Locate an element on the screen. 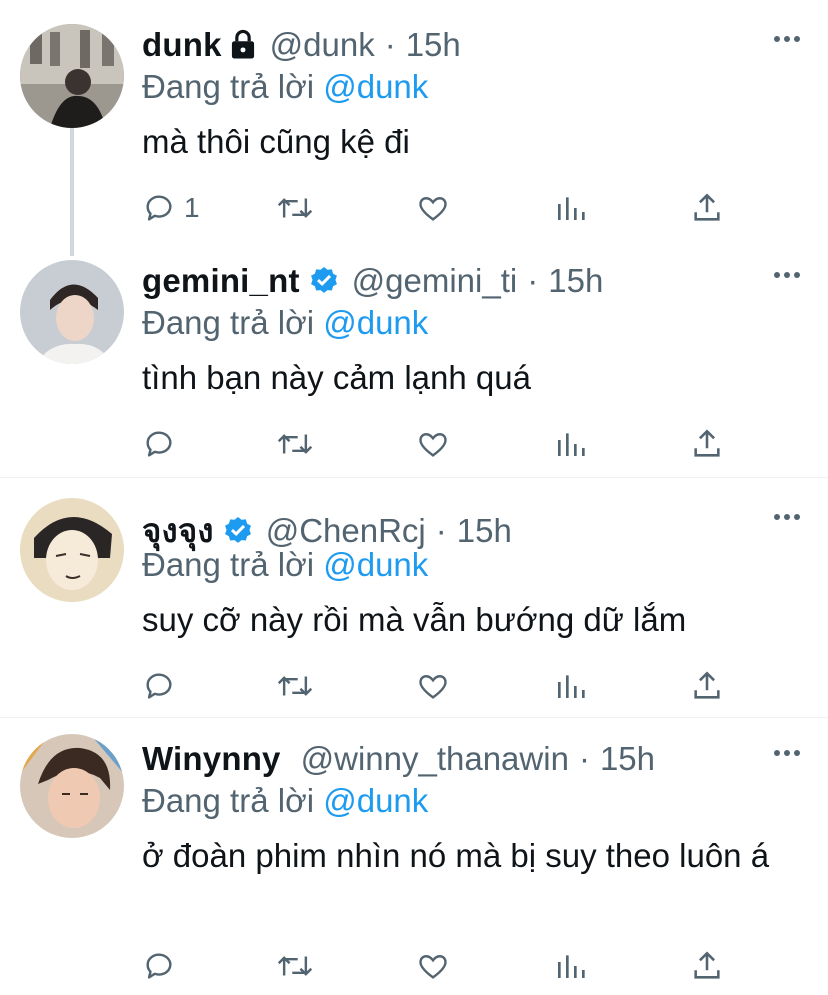 Image resolution: width=828 pixels, height=995 pixels. tweet-text: mà thôi cũng kệ đi is located at coordinates (276, 141).